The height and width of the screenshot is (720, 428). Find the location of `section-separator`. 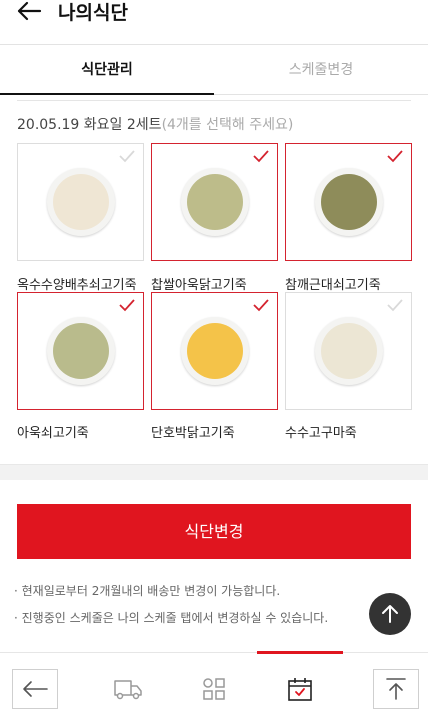

section-separator is located at coordinates (214, 472).